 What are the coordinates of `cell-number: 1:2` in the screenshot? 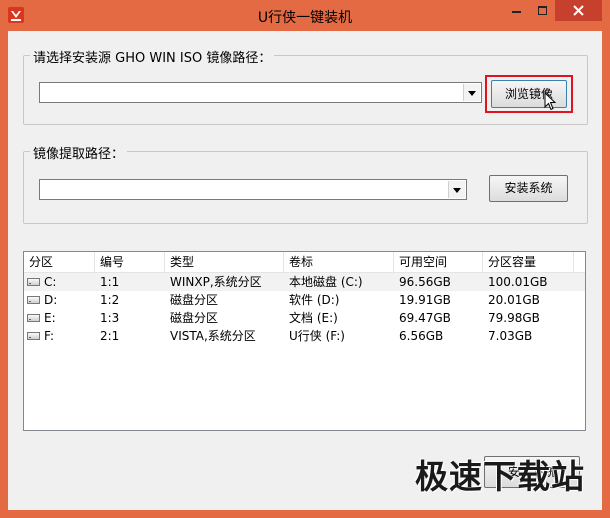 It's located at (110, 300).